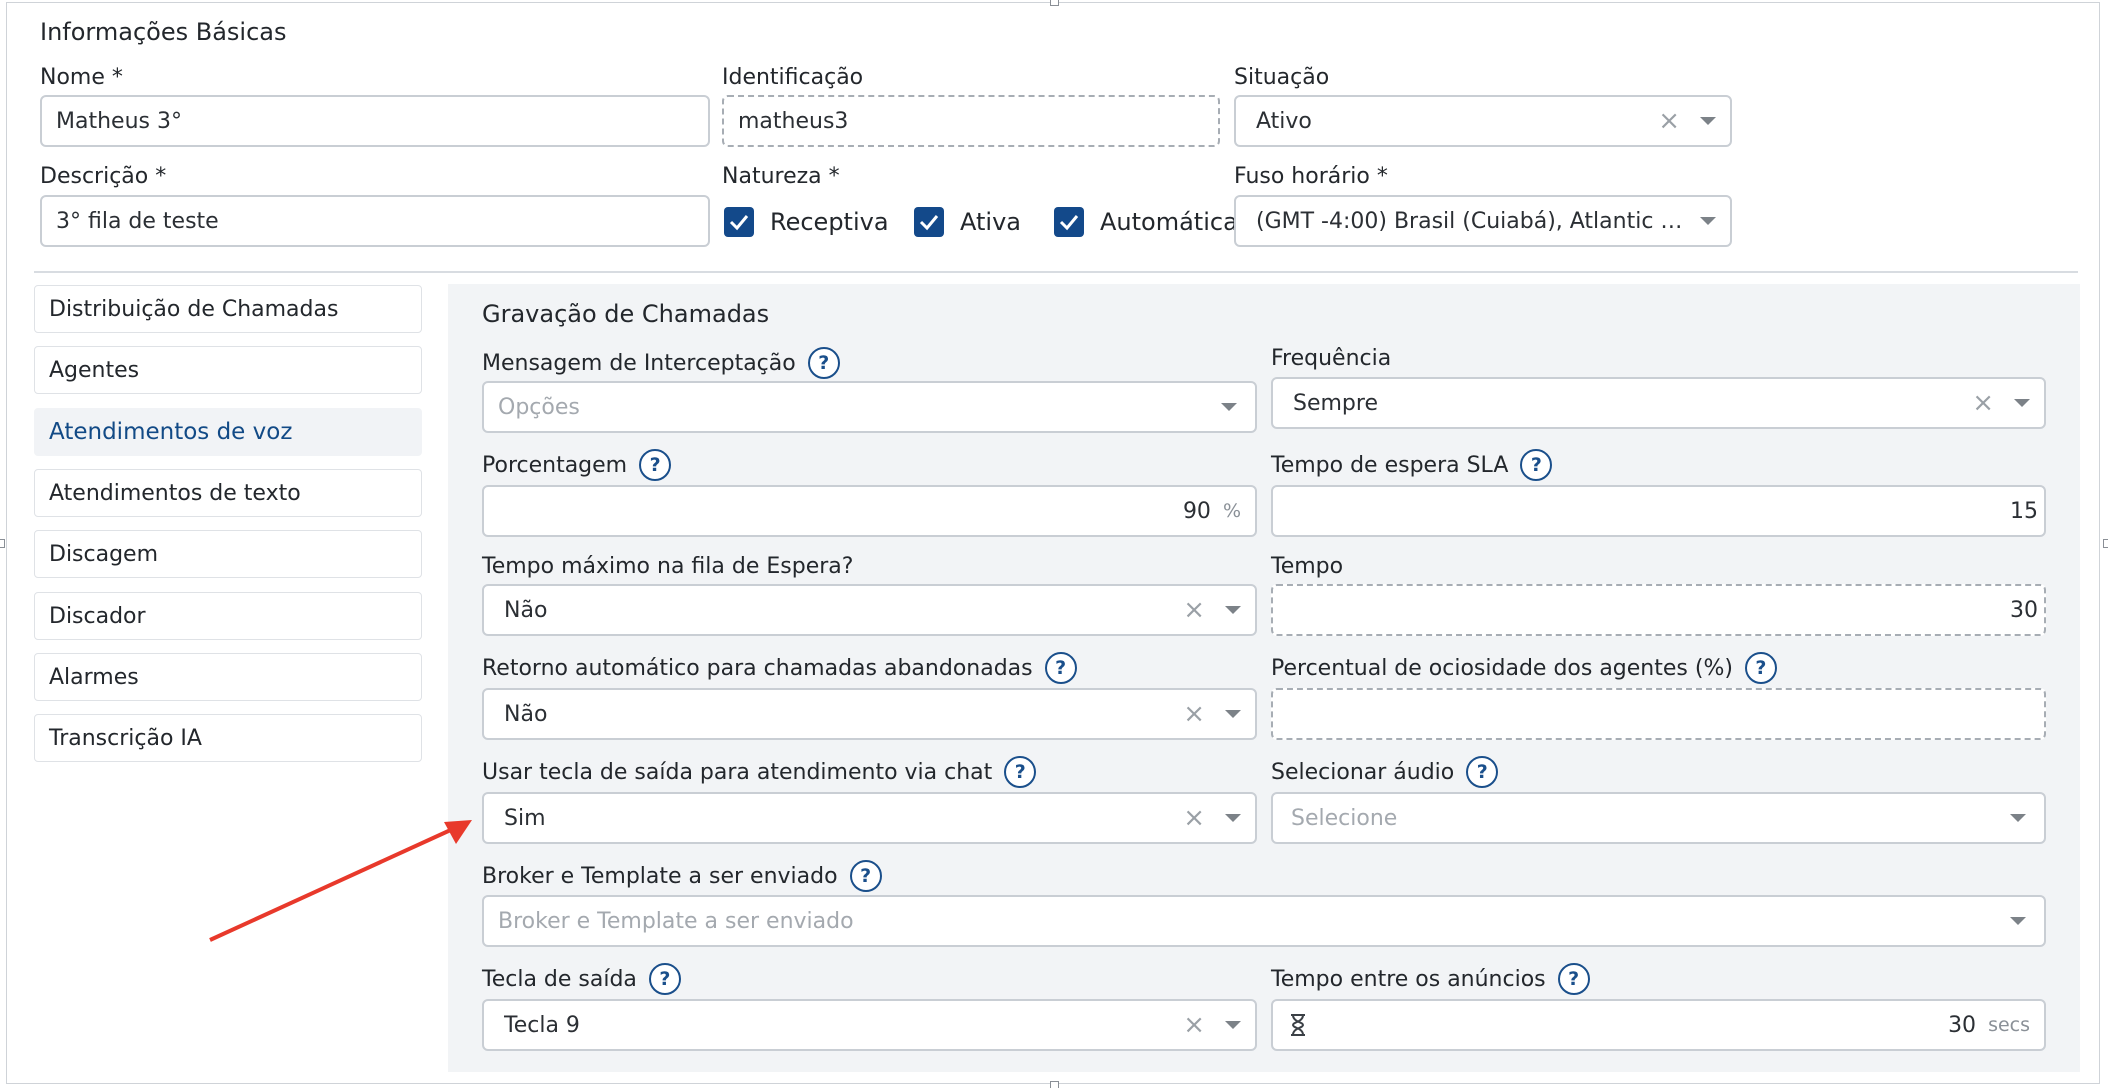 This screenshot has width=2108, height=1088. What do you see at coordinates (228, 370) in the screenshot?
I see `sidebar-item-agentes: Agentes` at bounding box center [228, 370].